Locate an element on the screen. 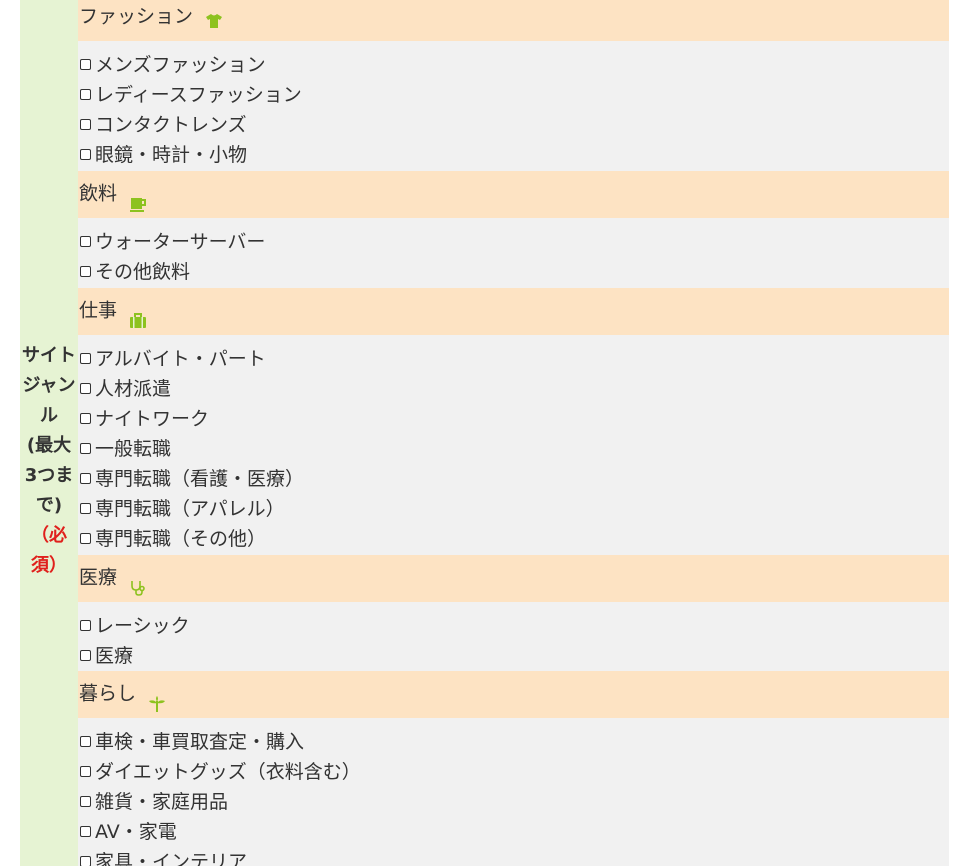  option-label: 雑貨・家庭用品 is located at coordinates (162, 802).